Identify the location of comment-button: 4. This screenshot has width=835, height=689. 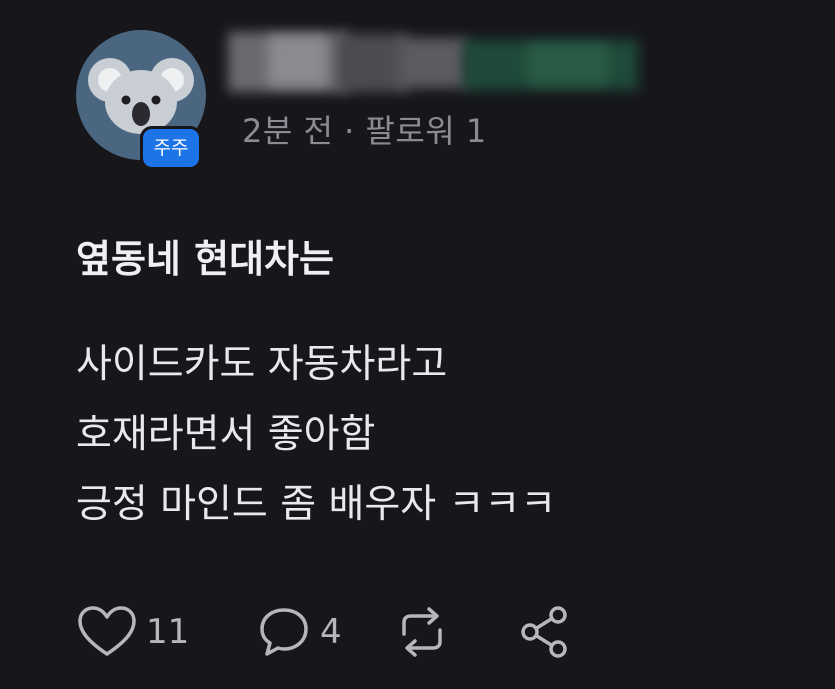
(299, 632).